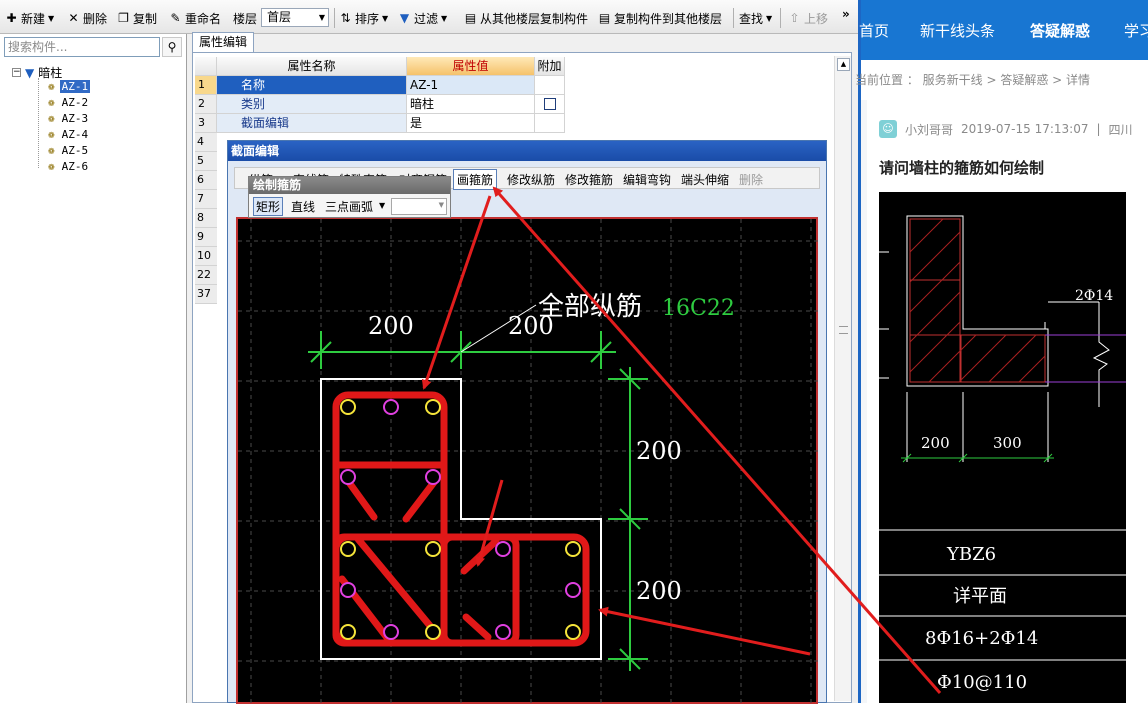 This screenshot has height=709, width=1148. I want to click on nav-home: 首页, so click(874, 30).